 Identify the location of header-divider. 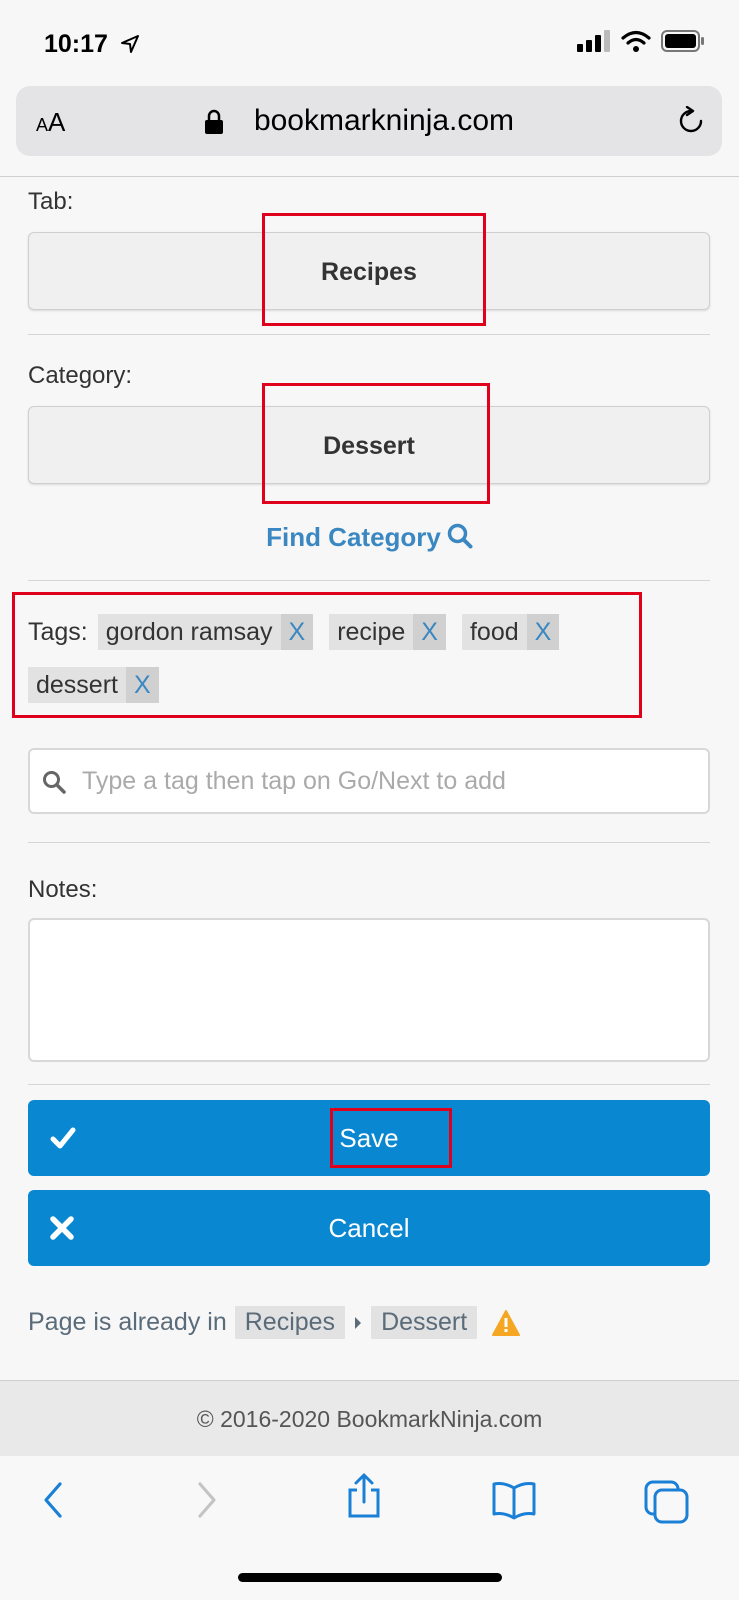
(369, 176).